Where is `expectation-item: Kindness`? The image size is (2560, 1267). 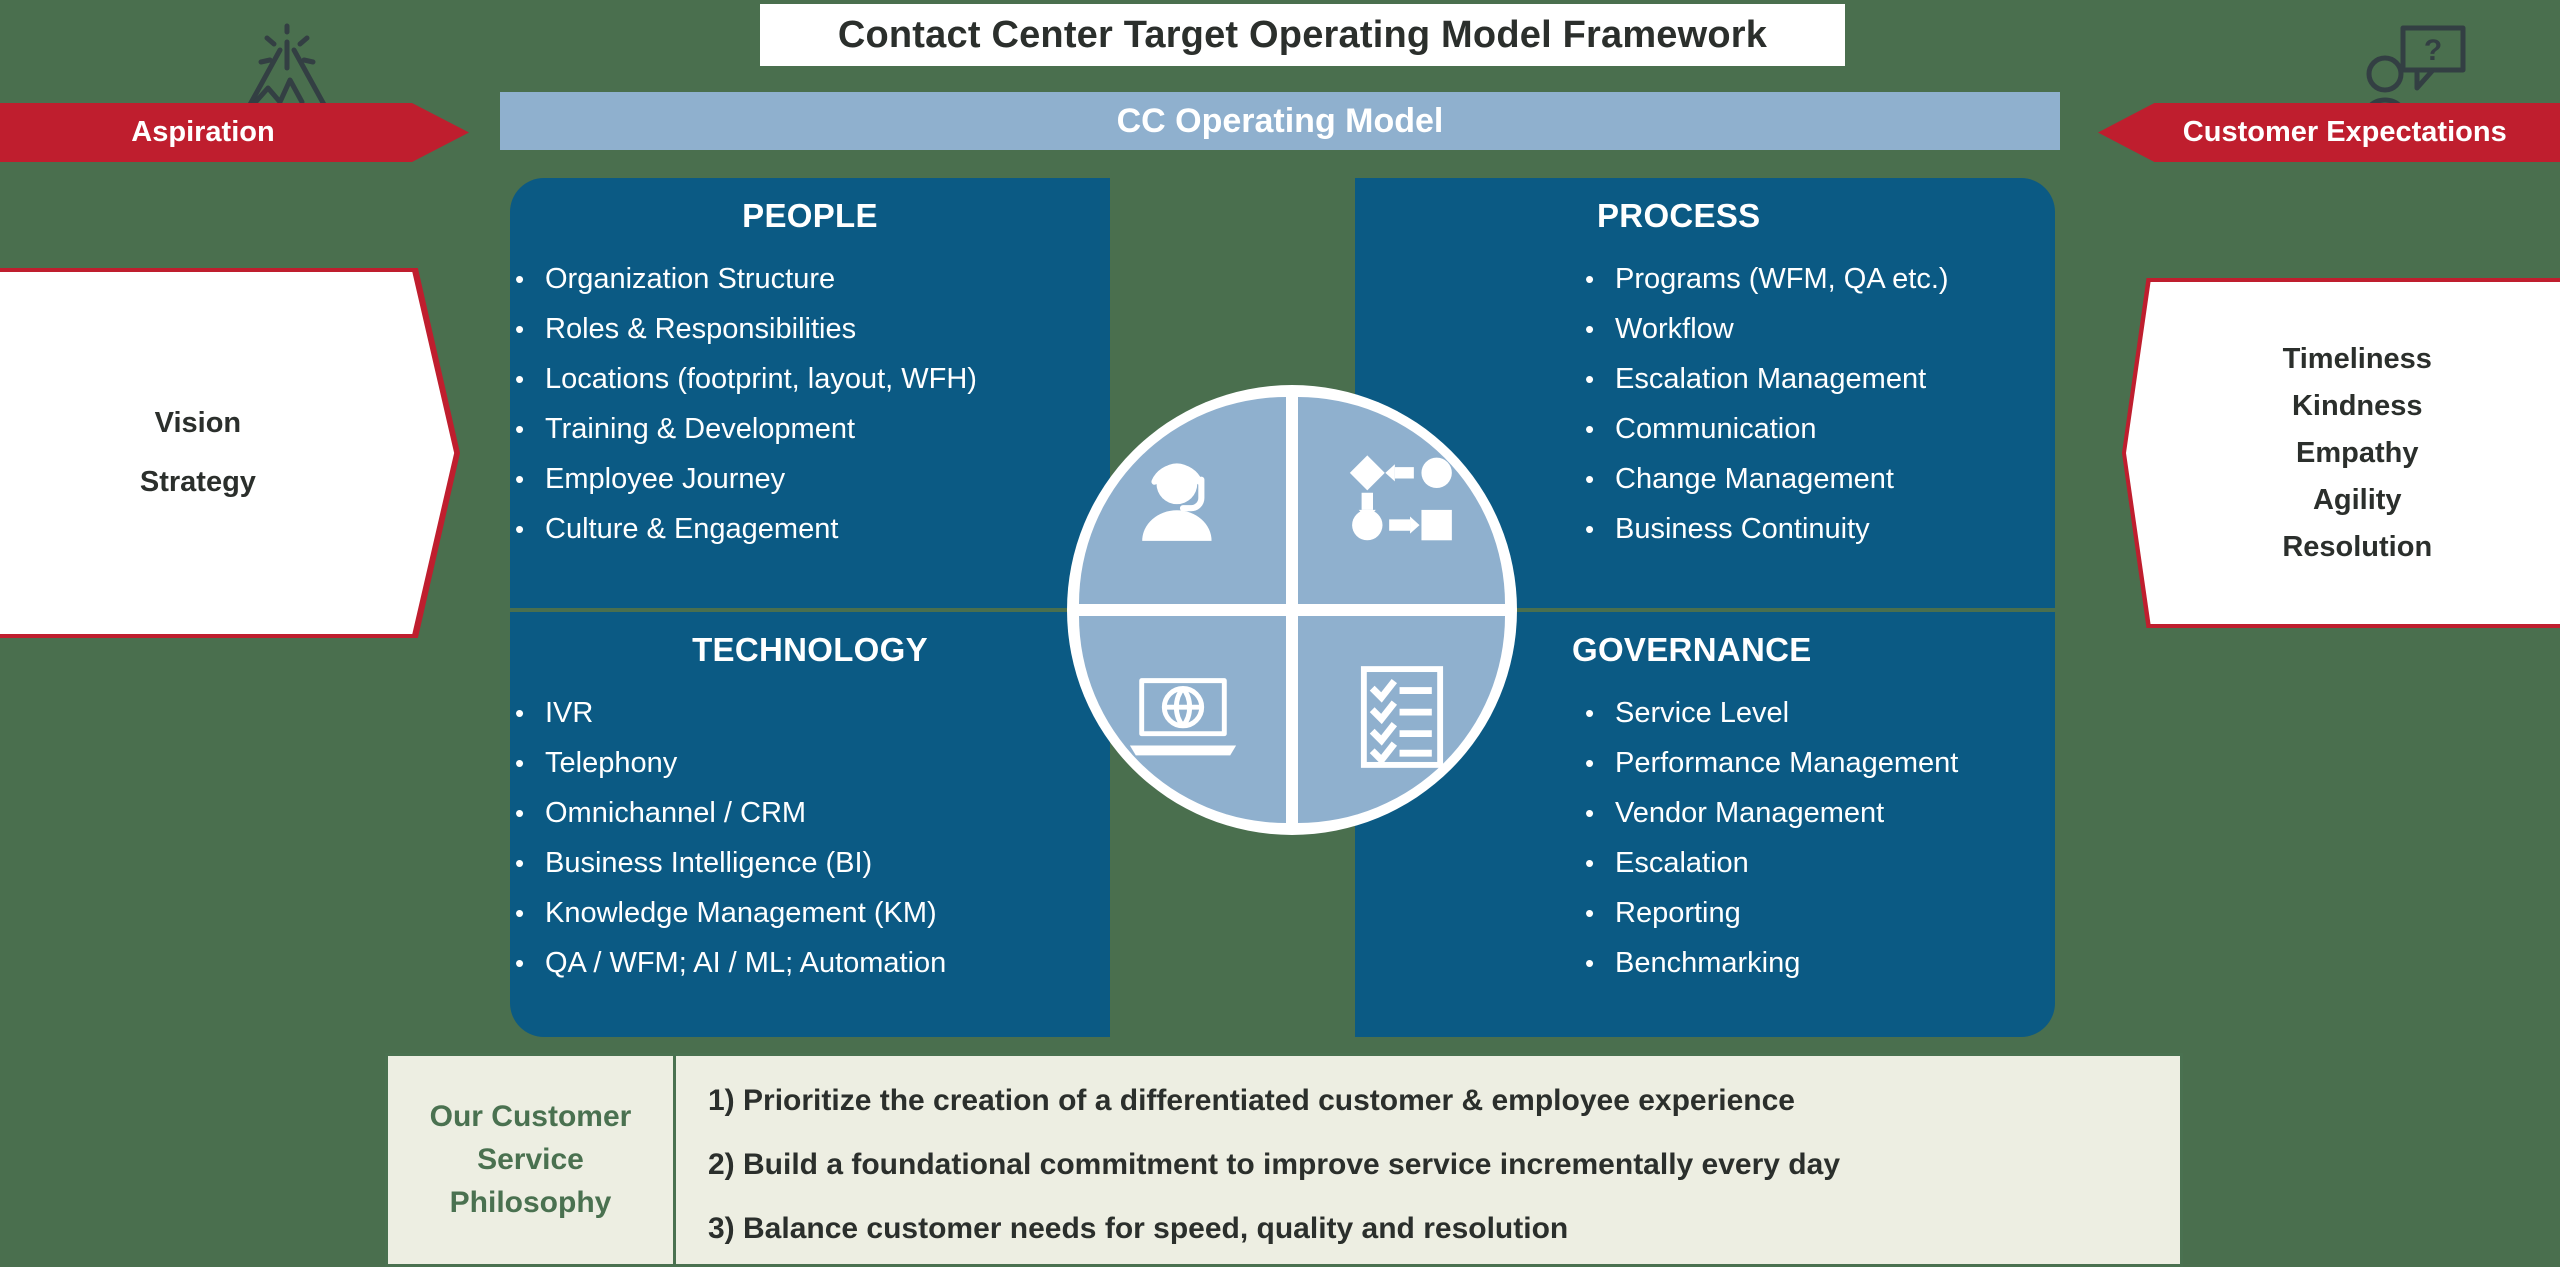 expectation-item: Kindness is located at coordinates (2357, 405).